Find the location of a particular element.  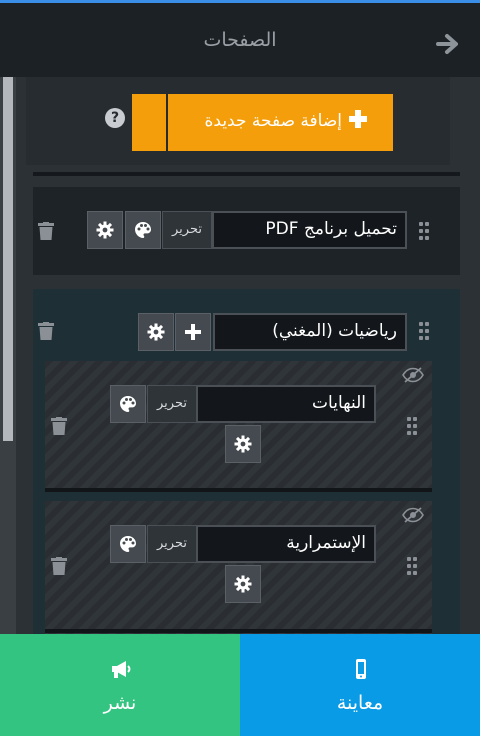

scrollbar-thumb is located at coordinates (8, 259).